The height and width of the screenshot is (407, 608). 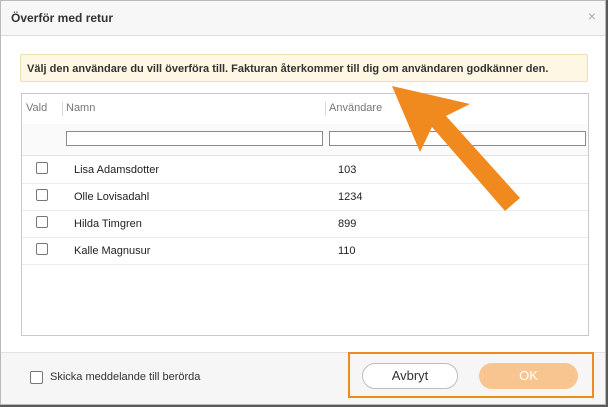 What do you see at coordinates (303, 18) in the screenshot?
I see `dialog-titlebar: Överför med retur ×` at bounding box center [303, 18].